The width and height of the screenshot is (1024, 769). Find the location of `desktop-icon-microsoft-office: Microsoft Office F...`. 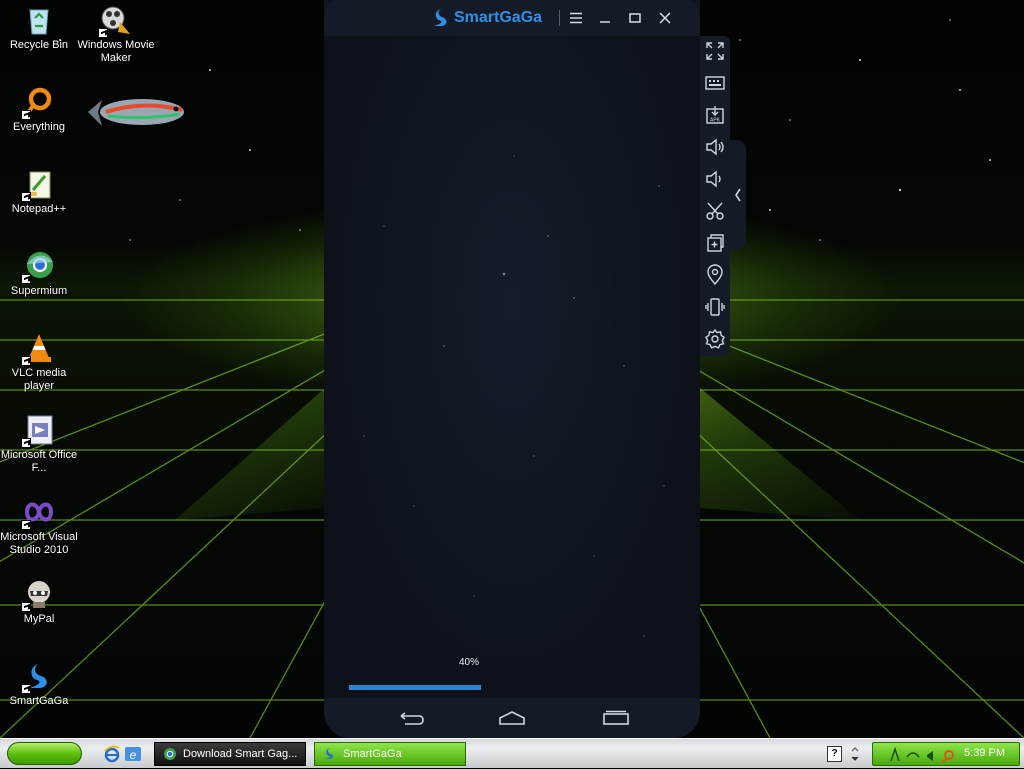

desktop-icon-microsoft-office: Microsoft Office F... is located at coordinates (39, 444).